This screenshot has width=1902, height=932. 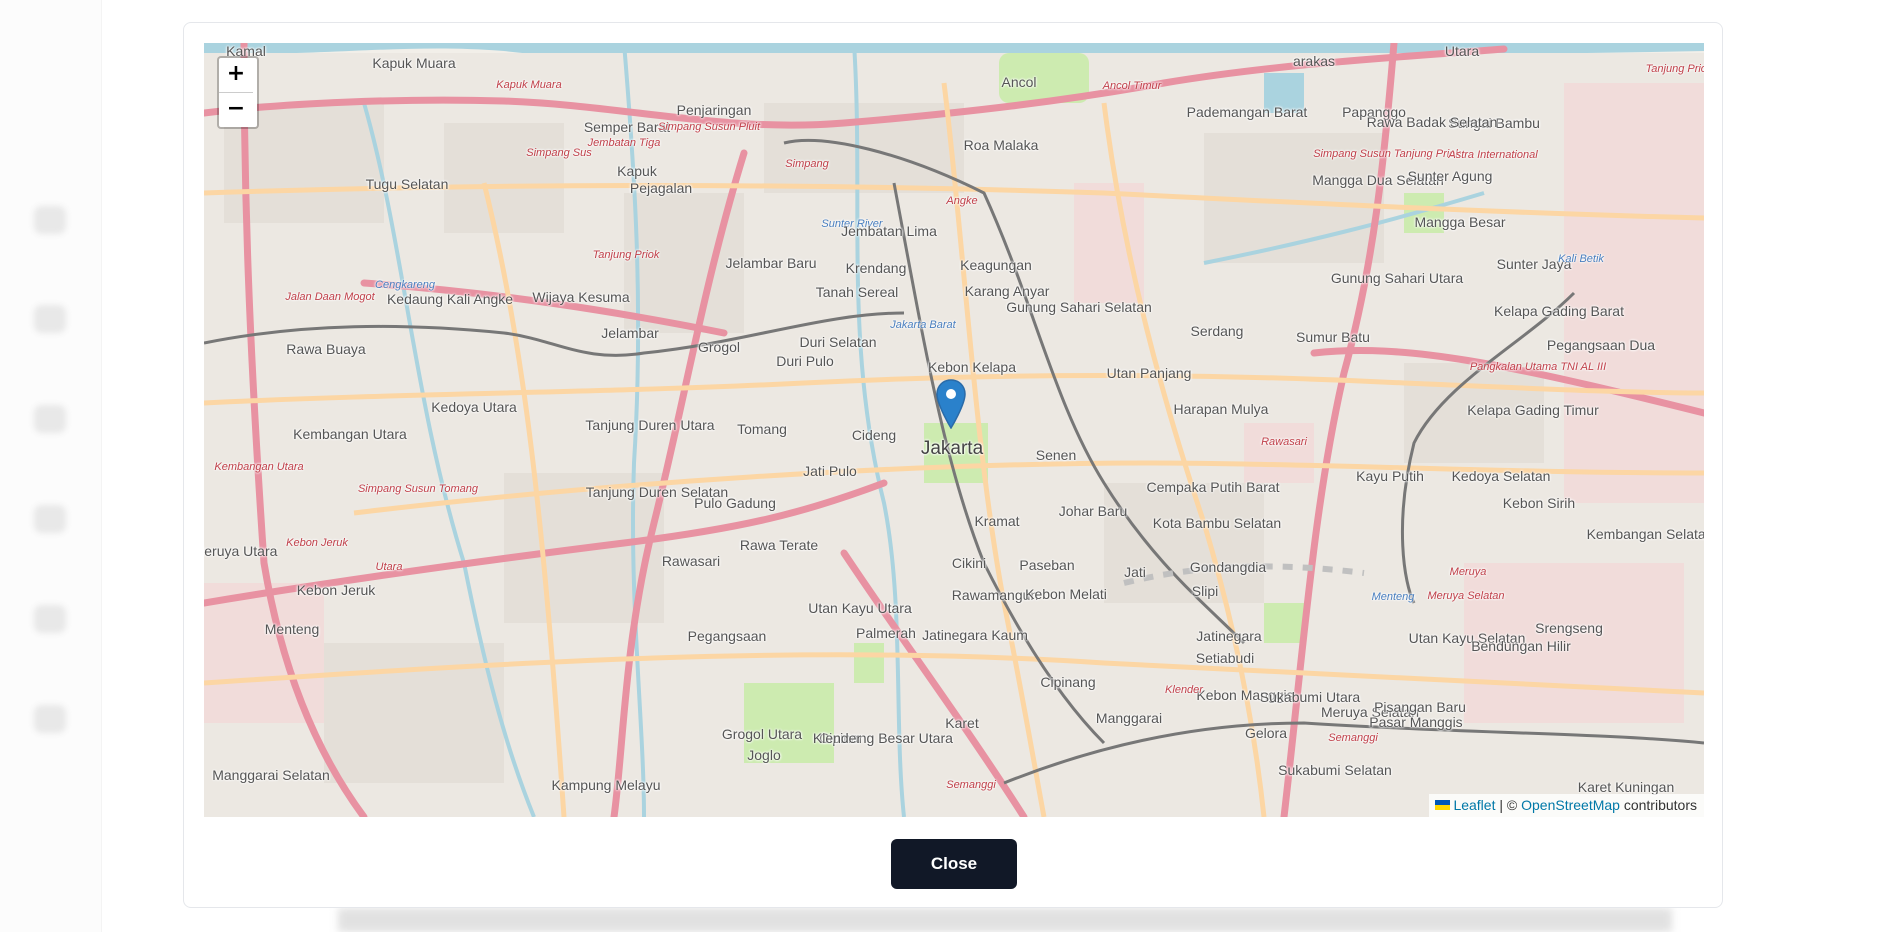 I want to click on map-place-label: Srengseng, so click(x=1569, y=628).